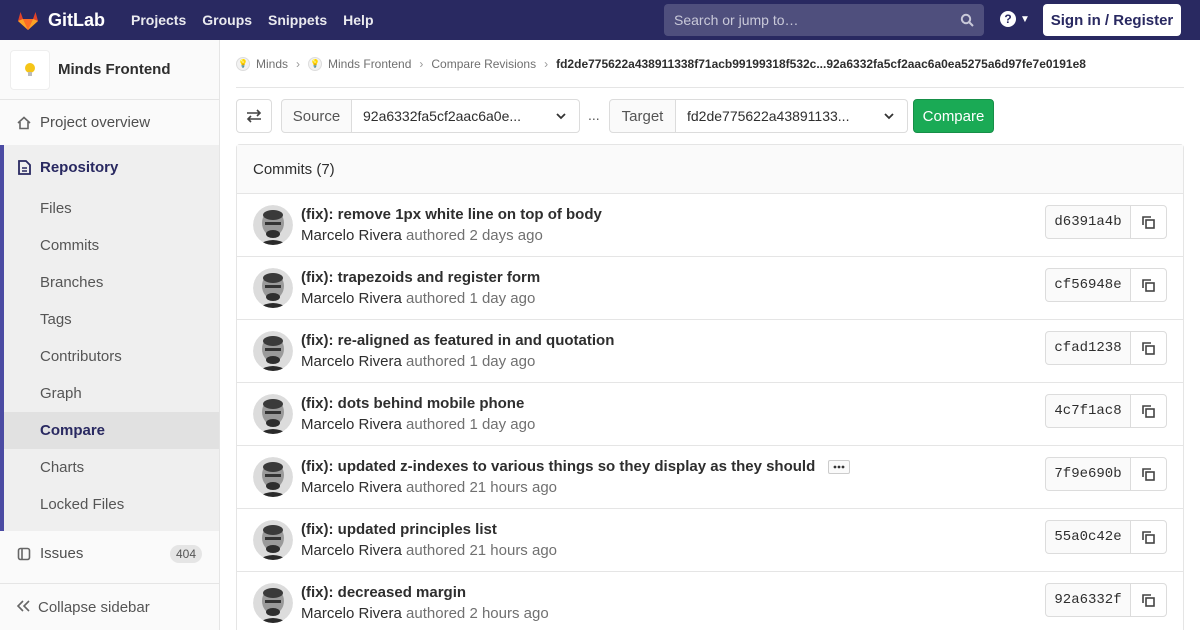 This screenshot has width=1200, height=630. What do you see at coordinates (111, 467) in the screenshot?
I see `sidebar-item-charts: Charts` at bounding box center [111, 467].